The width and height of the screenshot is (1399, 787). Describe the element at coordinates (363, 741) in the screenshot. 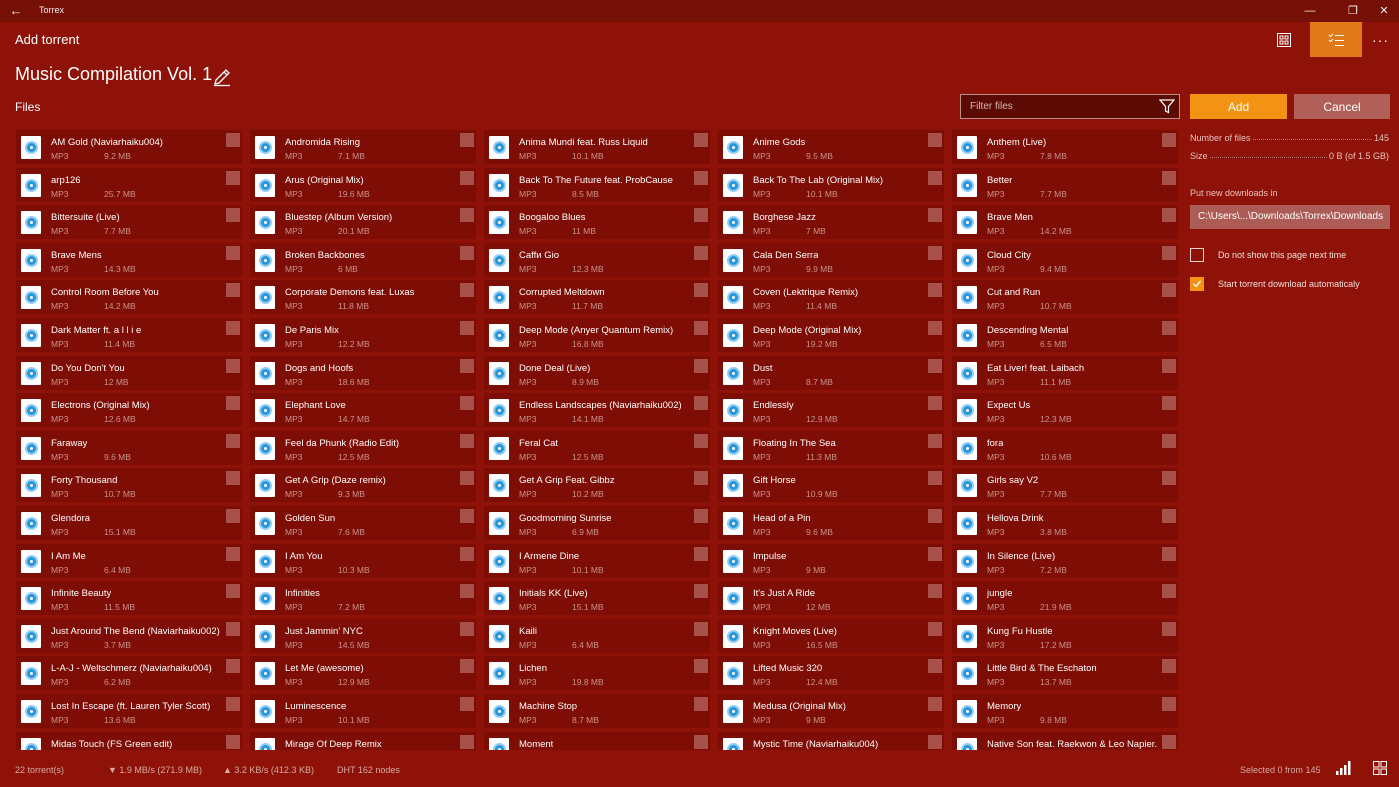

I see `file-item: Mirage Of Deep Remix` at that location.